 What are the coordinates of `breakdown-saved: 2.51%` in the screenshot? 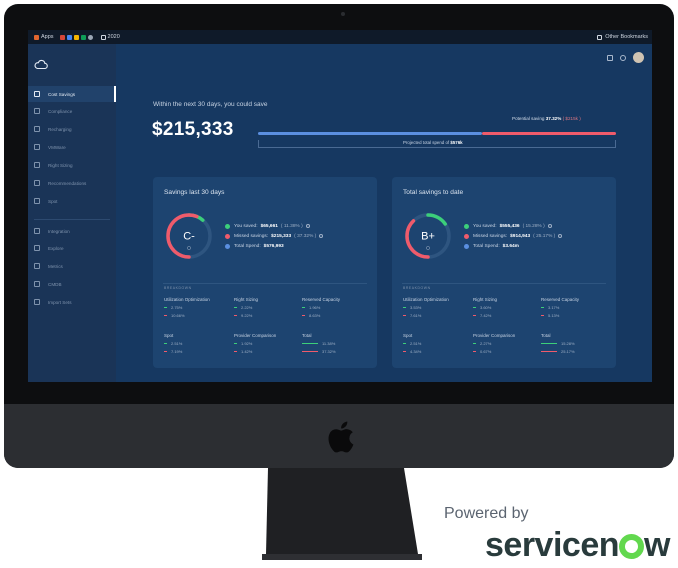 It's located at (173, 343).